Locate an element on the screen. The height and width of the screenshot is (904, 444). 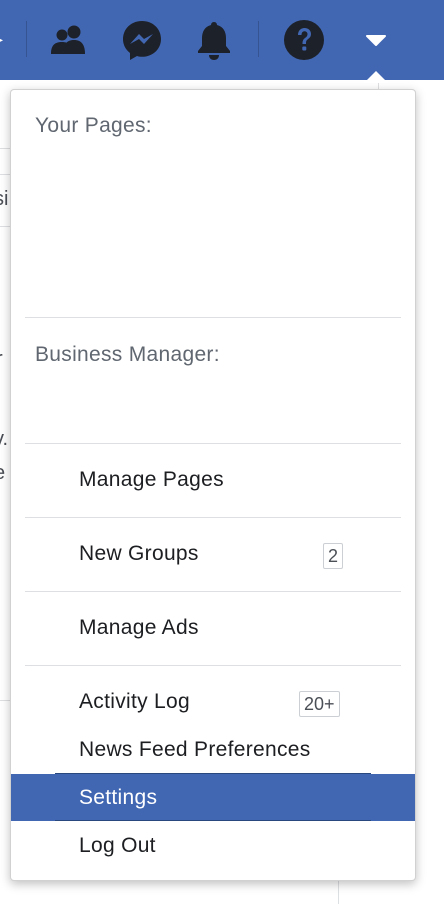
friend-requests-icon is located at coordinates (68, 39).